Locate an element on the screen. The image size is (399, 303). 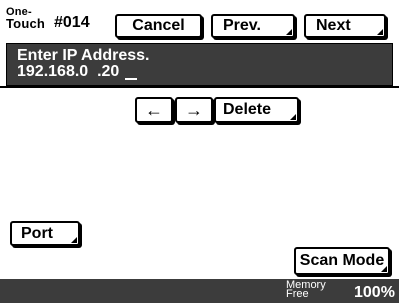
memory-label-line2: Free is located at coordinates (297, 294).